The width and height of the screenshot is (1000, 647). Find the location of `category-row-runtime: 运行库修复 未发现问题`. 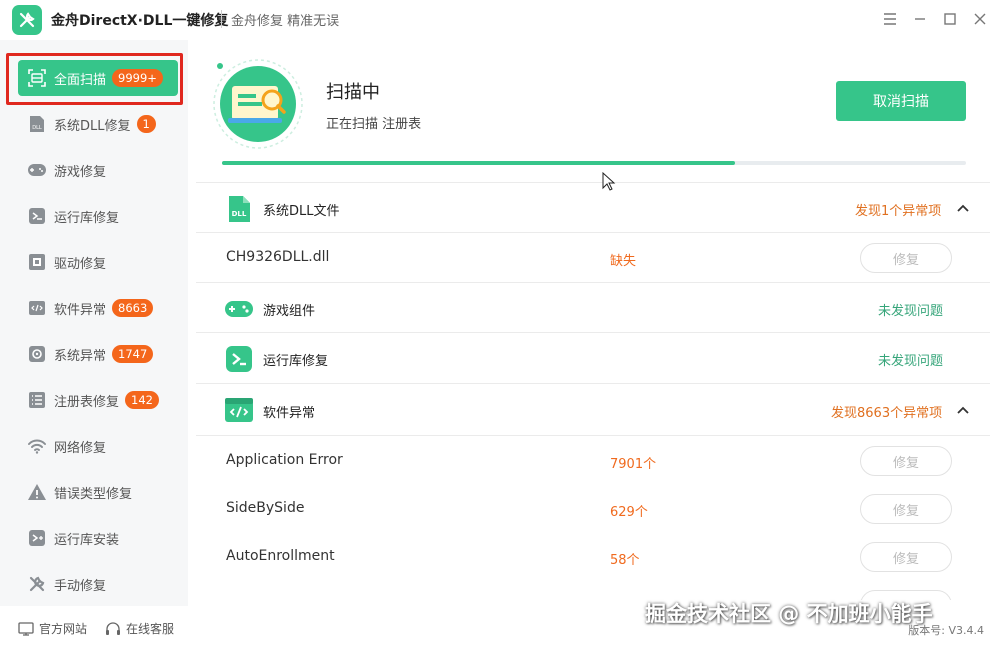

category-row-runtime: 运行库修复 未发现问题 is located at coordinates (593, 358).